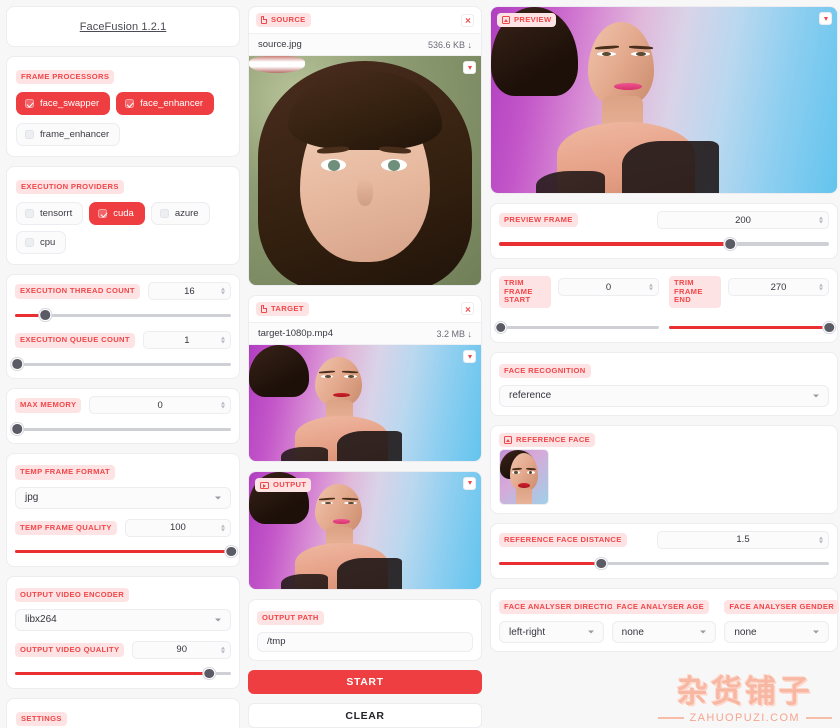 Image resolution: width=840 pixels, height=728 pixels. Describe the element at coordinates (547, 440) in the screenshot. I see `reference-face-label: REFERENCE FACE` at that location.